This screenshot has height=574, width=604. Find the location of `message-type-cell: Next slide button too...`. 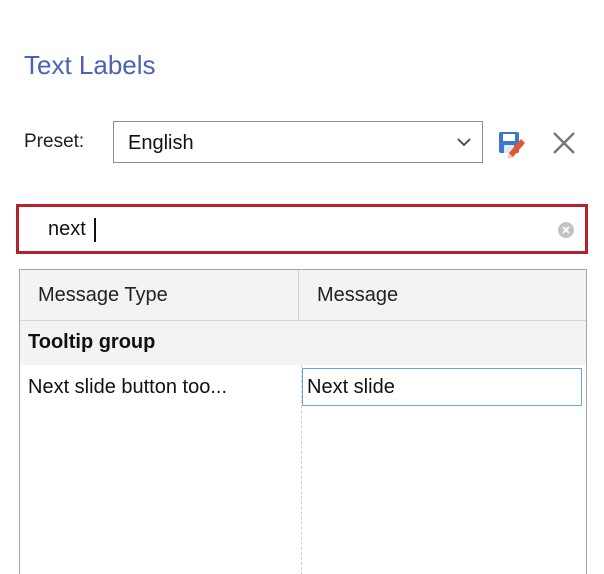

message-type-cell: Next slide button too... is located at coordinates (127, 387).